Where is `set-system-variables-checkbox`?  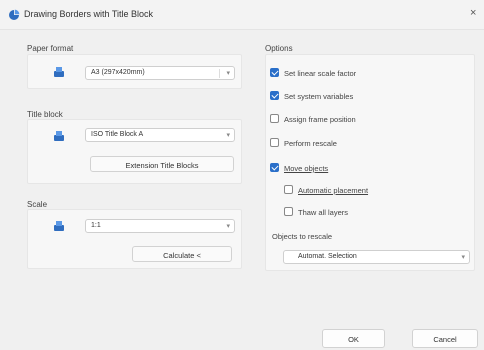 set-system-variables-checkbox is located at coordinates (274, 95).